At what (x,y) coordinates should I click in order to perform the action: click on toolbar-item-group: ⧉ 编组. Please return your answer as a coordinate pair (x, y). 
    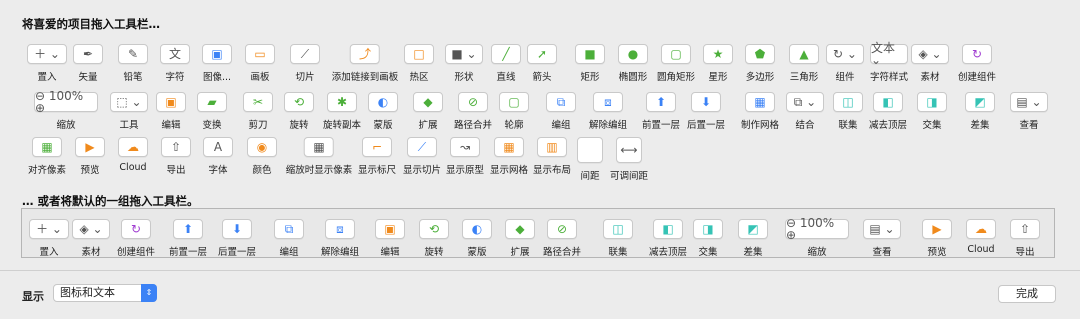
    Looking at the image, I should click on (289, 238).